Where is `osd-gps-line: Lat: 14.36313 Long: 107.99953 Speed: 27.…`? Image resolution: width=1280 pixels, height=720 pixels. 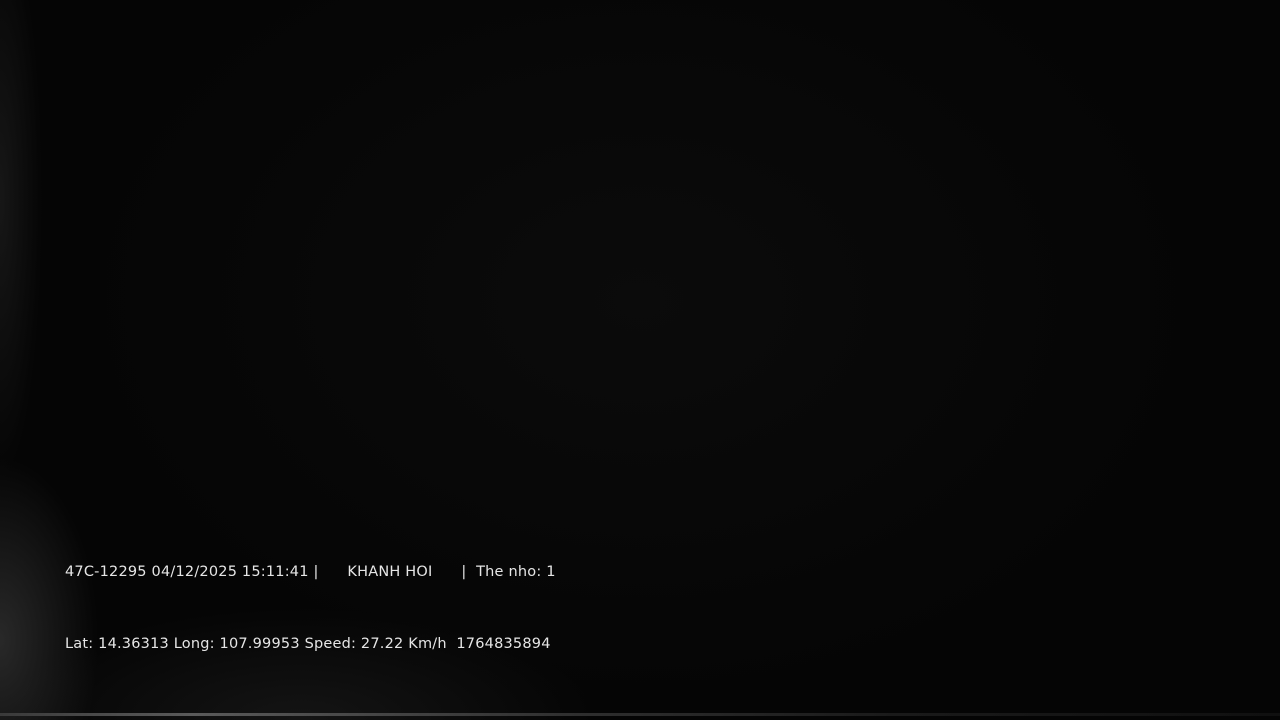 osd-gps-line: Lat: 14.36313 Long: 107.99953 Speed: 27.… is located at coordinates (308, 644).